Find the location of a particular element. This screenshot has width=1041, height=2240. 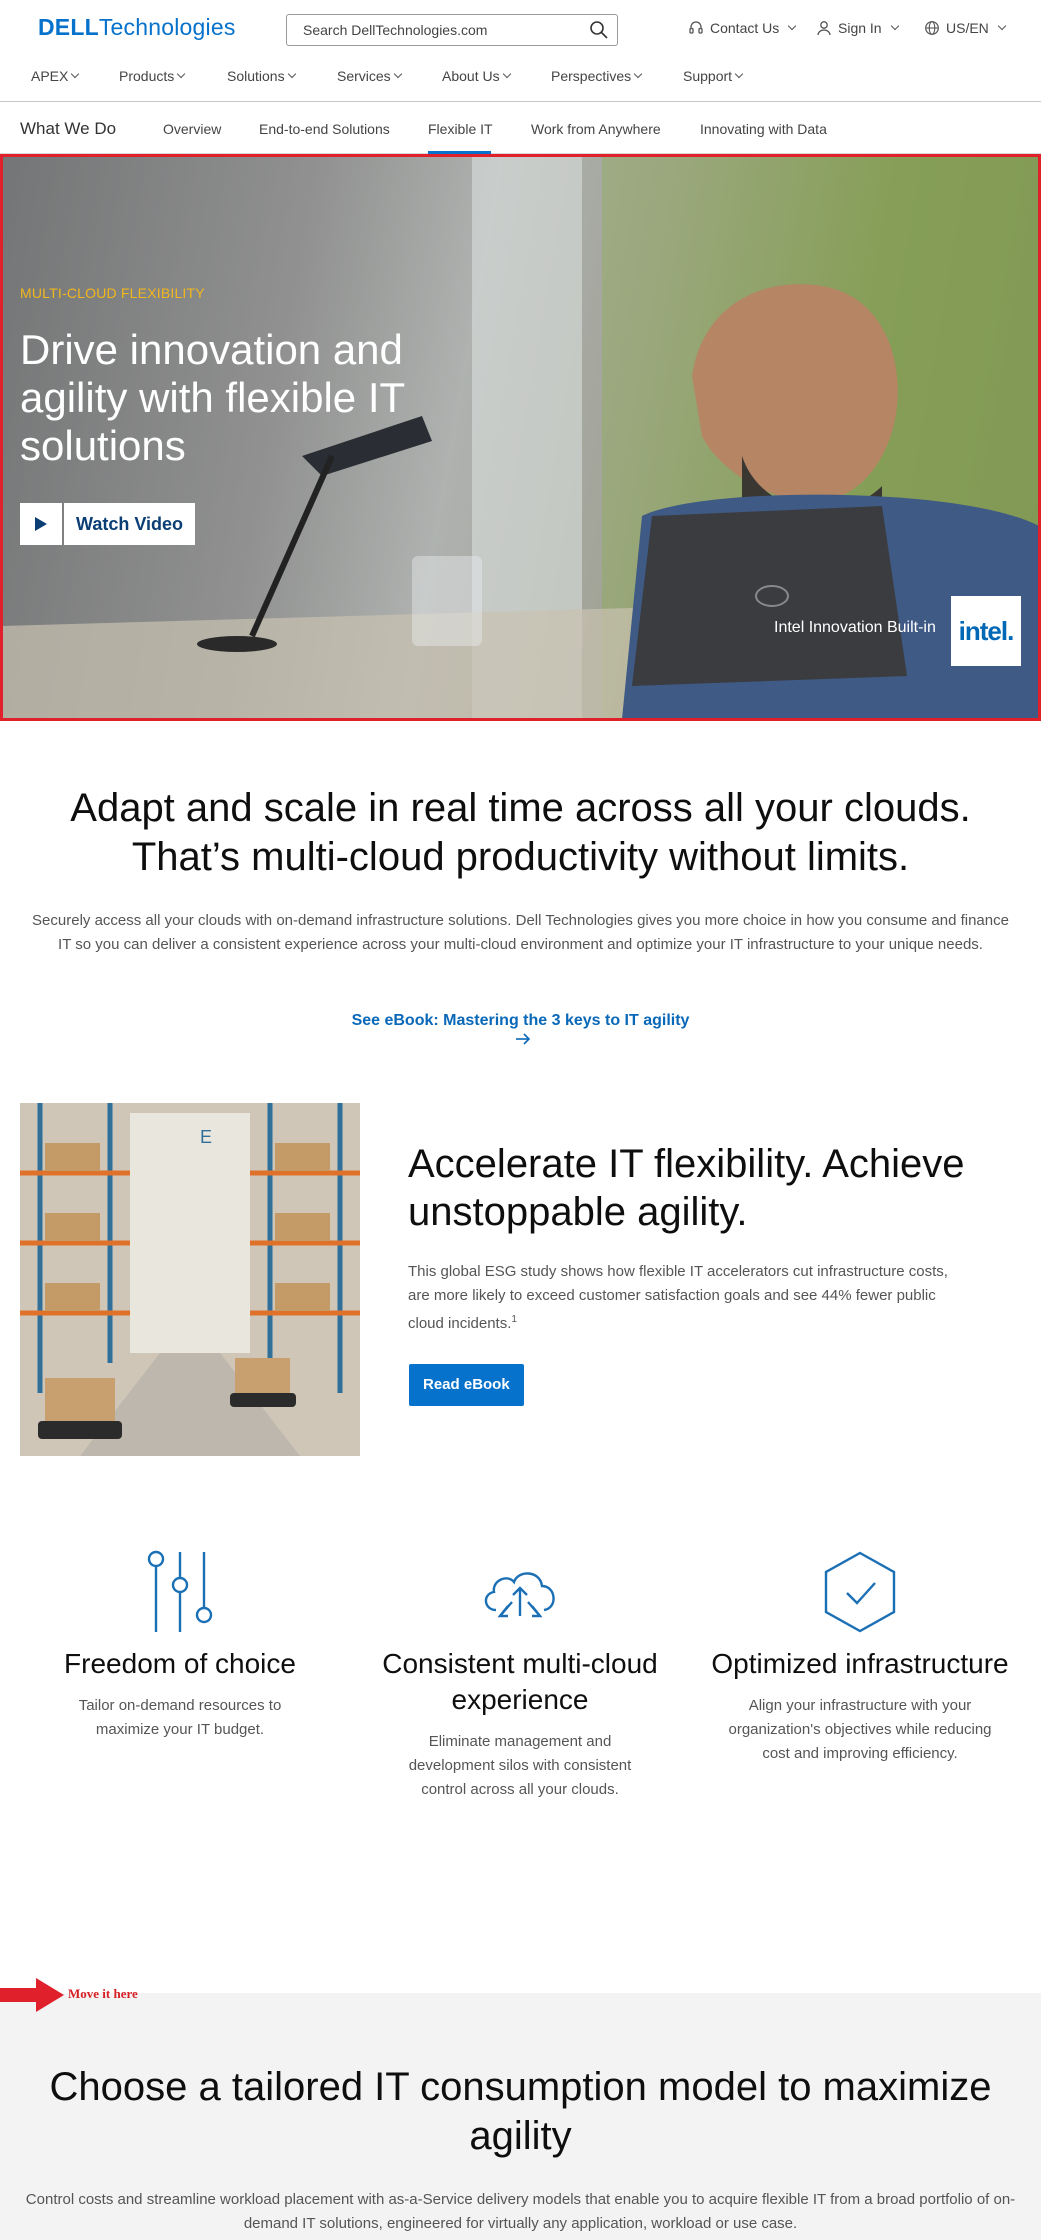

intel-logo: intel. is located at coordinates (986, 631).